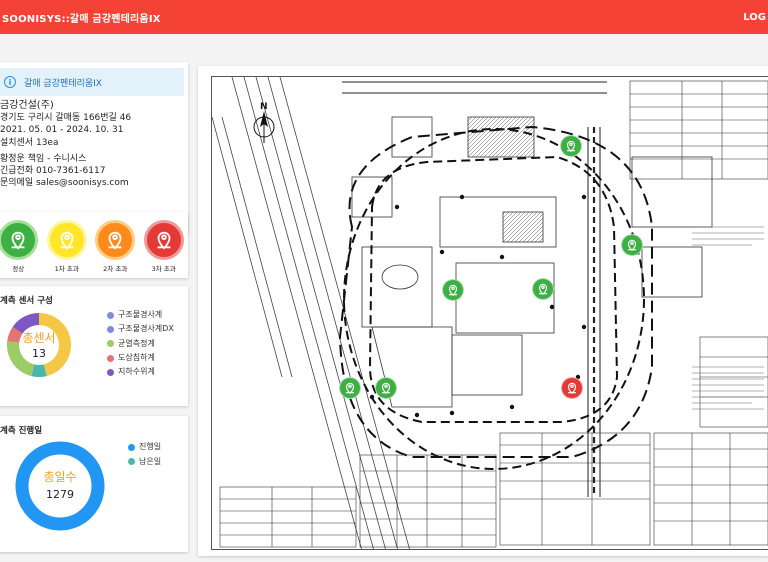 This screenshot has height=562, width=768. What do you see at coordinates (18, 269) in the screenshot?
I see `status-legend-label: 정상` at bounding box center [18, 269].